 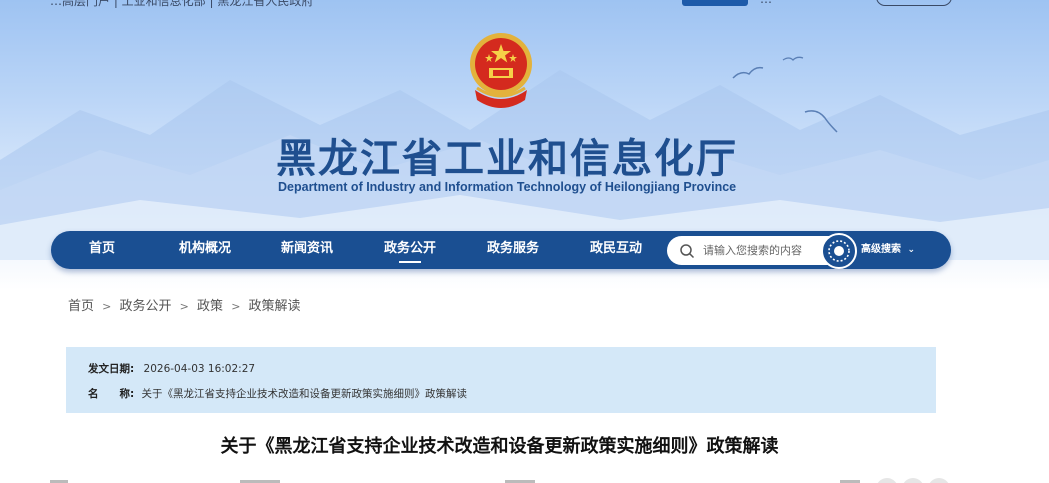 I want to click on breadcrumb-home: 首页, so click(x=81, y=306).